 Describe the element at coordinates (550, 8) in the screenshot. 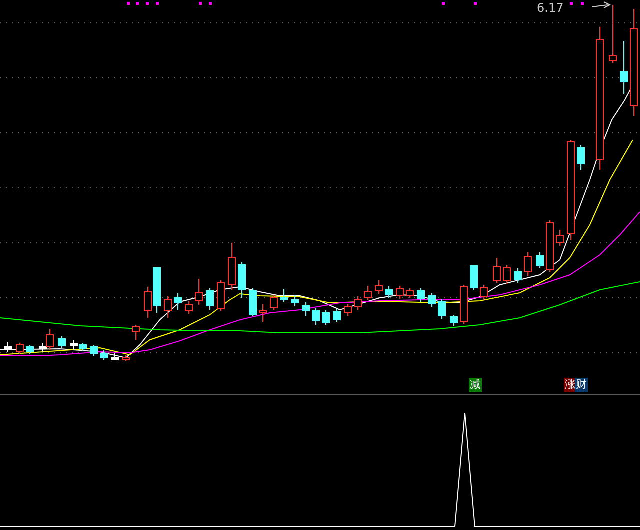

I see `high-price-label: 6.17` at that location.